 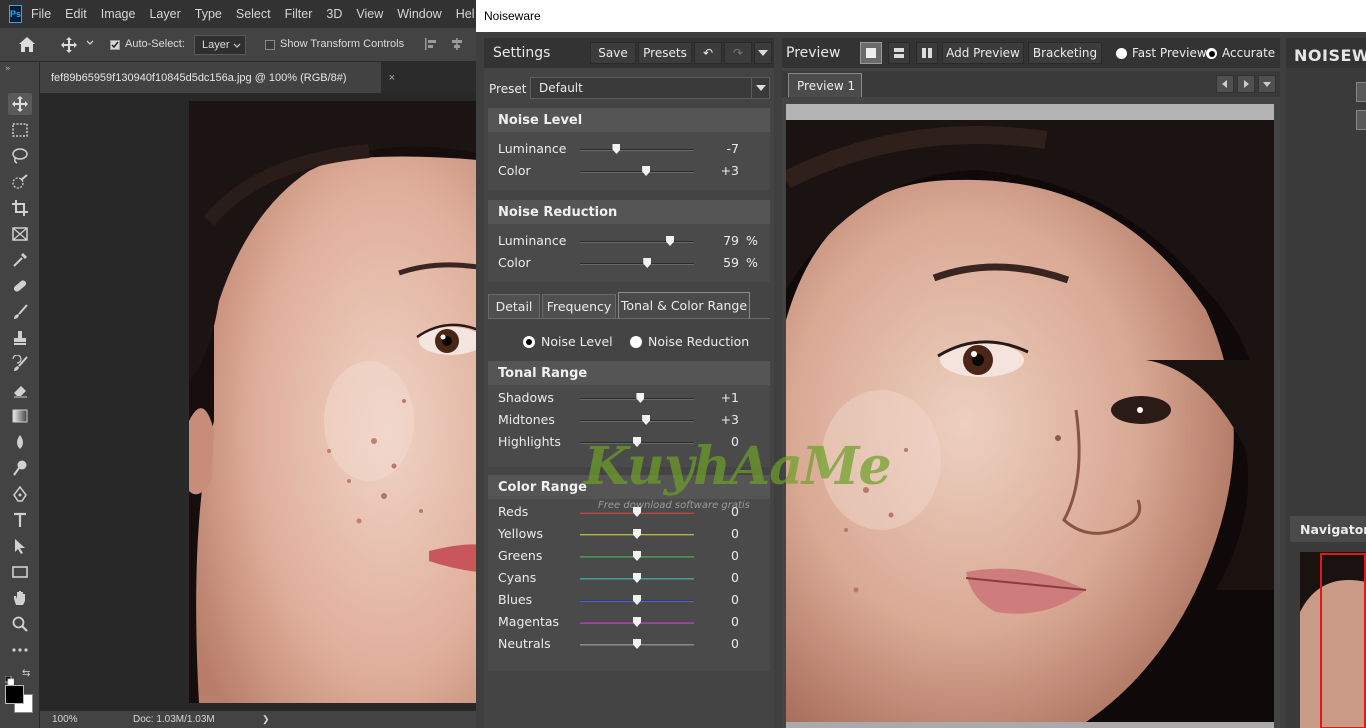 What do you see at coordinates (20, 598) in the screenshot?
I see `hand-tool-icon` at bounding box center [20, 598].